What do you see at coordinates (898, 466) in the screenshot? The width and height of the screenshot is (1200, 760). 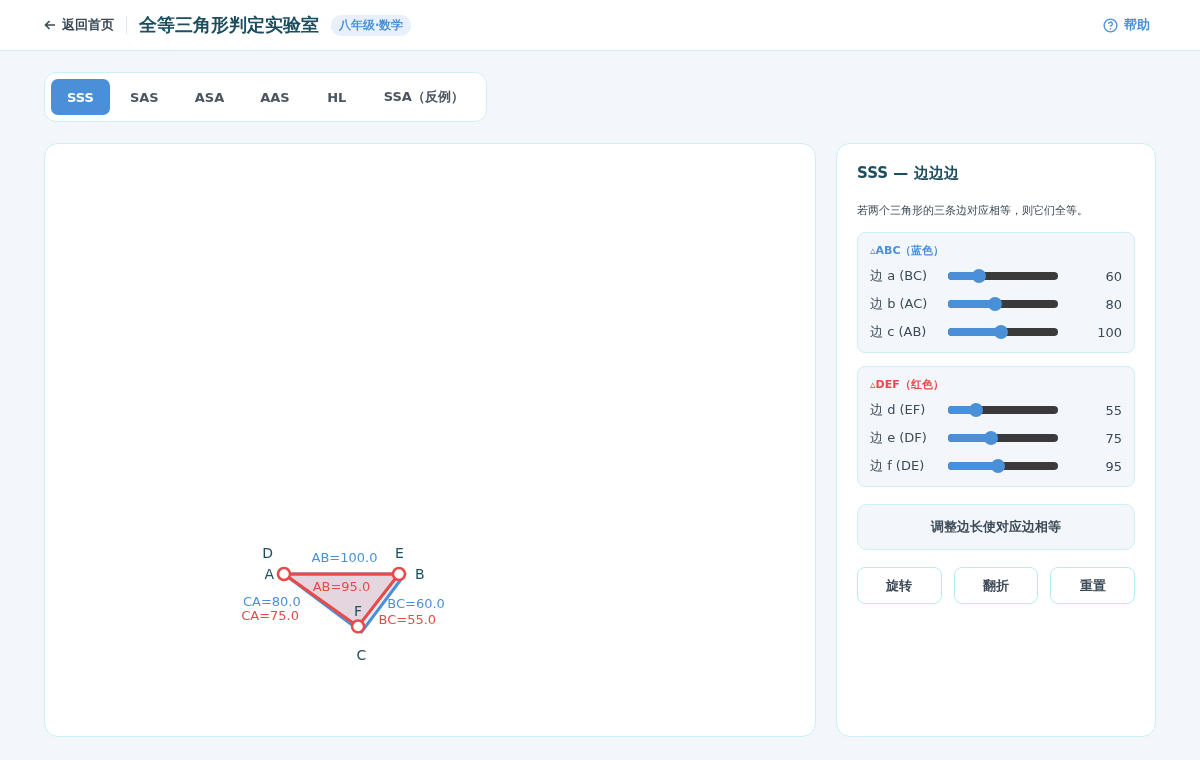 I see `slider-label: 边 f (DE)` at bounding box center [898, 466].